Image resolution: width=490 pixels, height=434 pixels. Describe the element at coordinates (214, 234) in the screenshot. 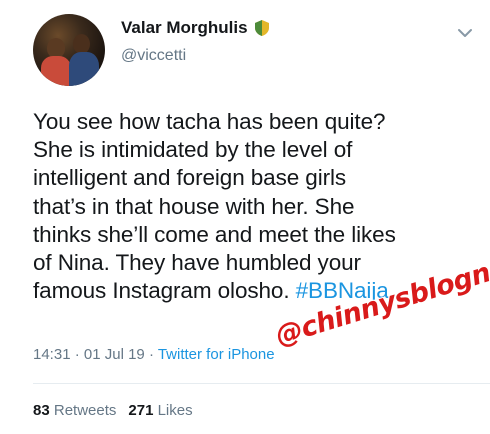

I see `tweet-text-line: thinks she’ll come and meet the likes` at that location.